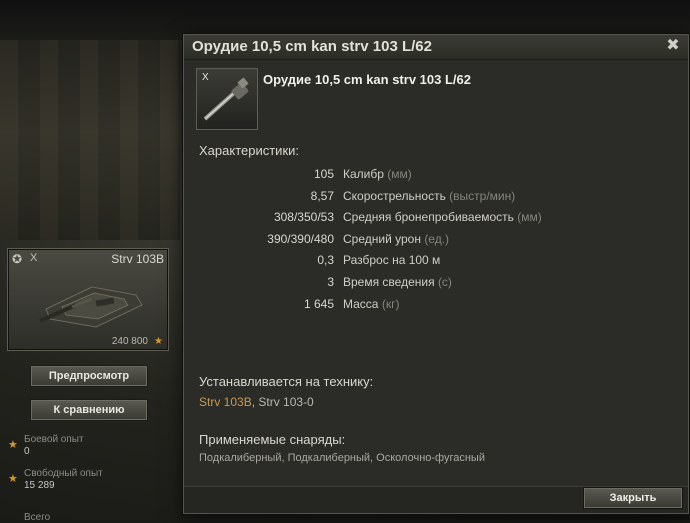 The image size is (690, 523). What do you see at coordinates (436, 308) in the screenshot?
I see `spec-row: 1 645 Масса (кг)` at bounding box center [436, 308].